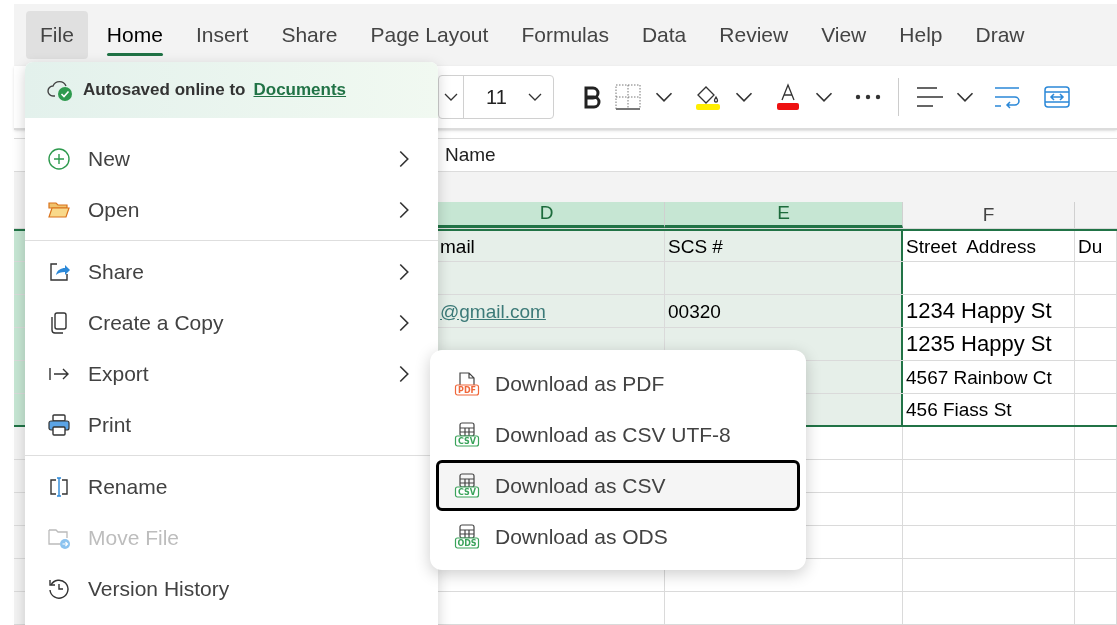 The image size is (1117, 625). What do you see at coordinates (784, 215) in the screenshot?
I see `column-header: E` at bounding box center [784, 215].